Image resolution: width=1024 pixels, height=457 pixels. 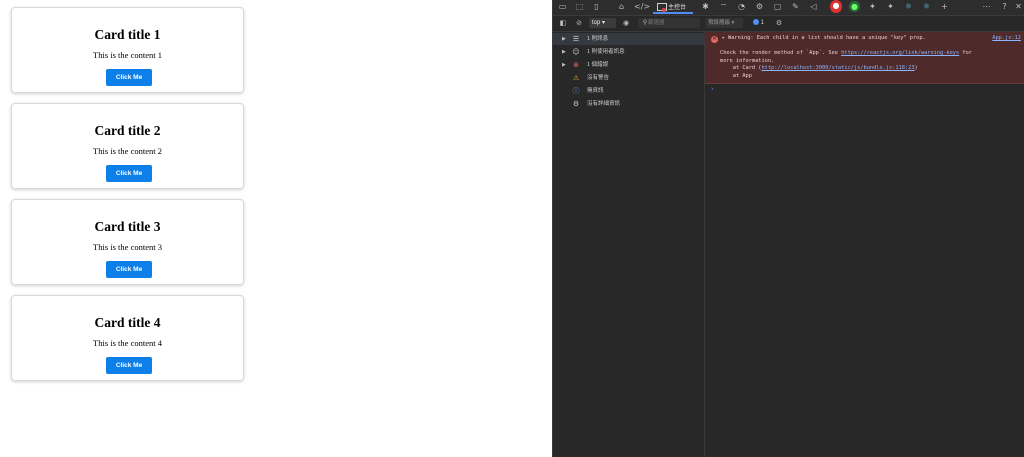 What do you see at coordinates (127, 322) in the screenshot?
I see `card-title: Card title 4` at bounding box center [127, 322].